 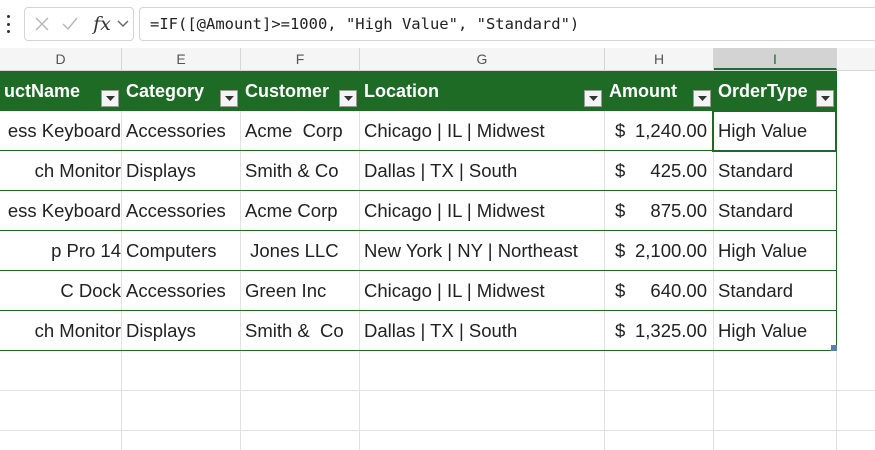 I want to click on column-headers: D E F G H I, so click(x=437, y=59).